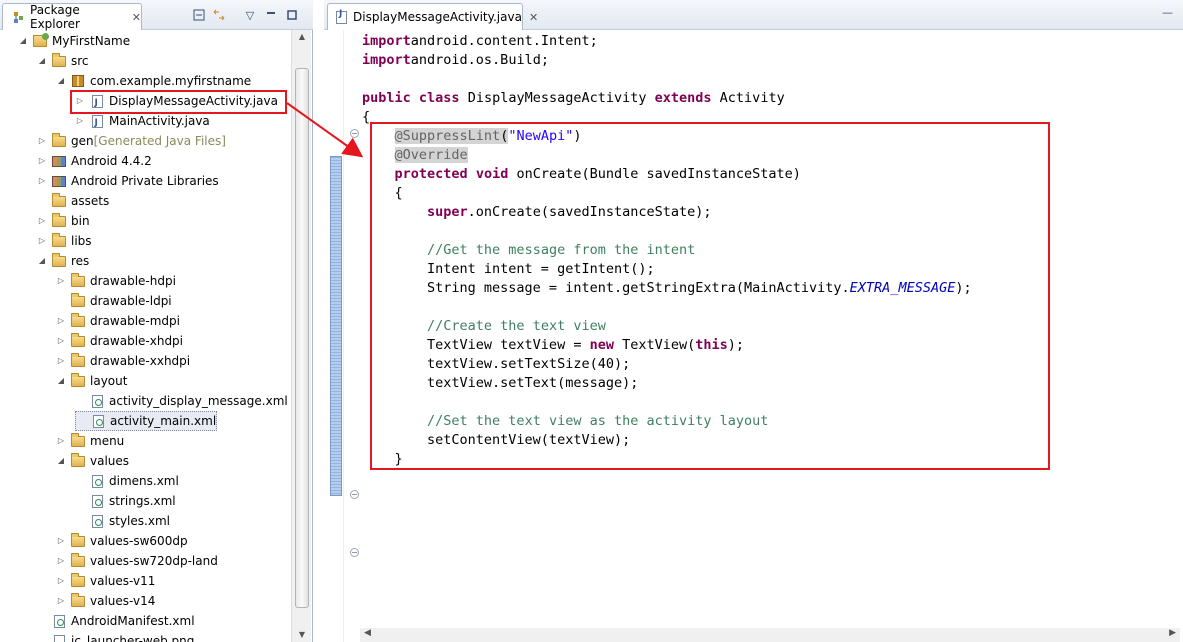 The image size is (1183, 642). Describe the element at coordinates (770, 635) in the screenshot. I see `editor-horizontal-scrollbar: ◀ ▶` at that location.